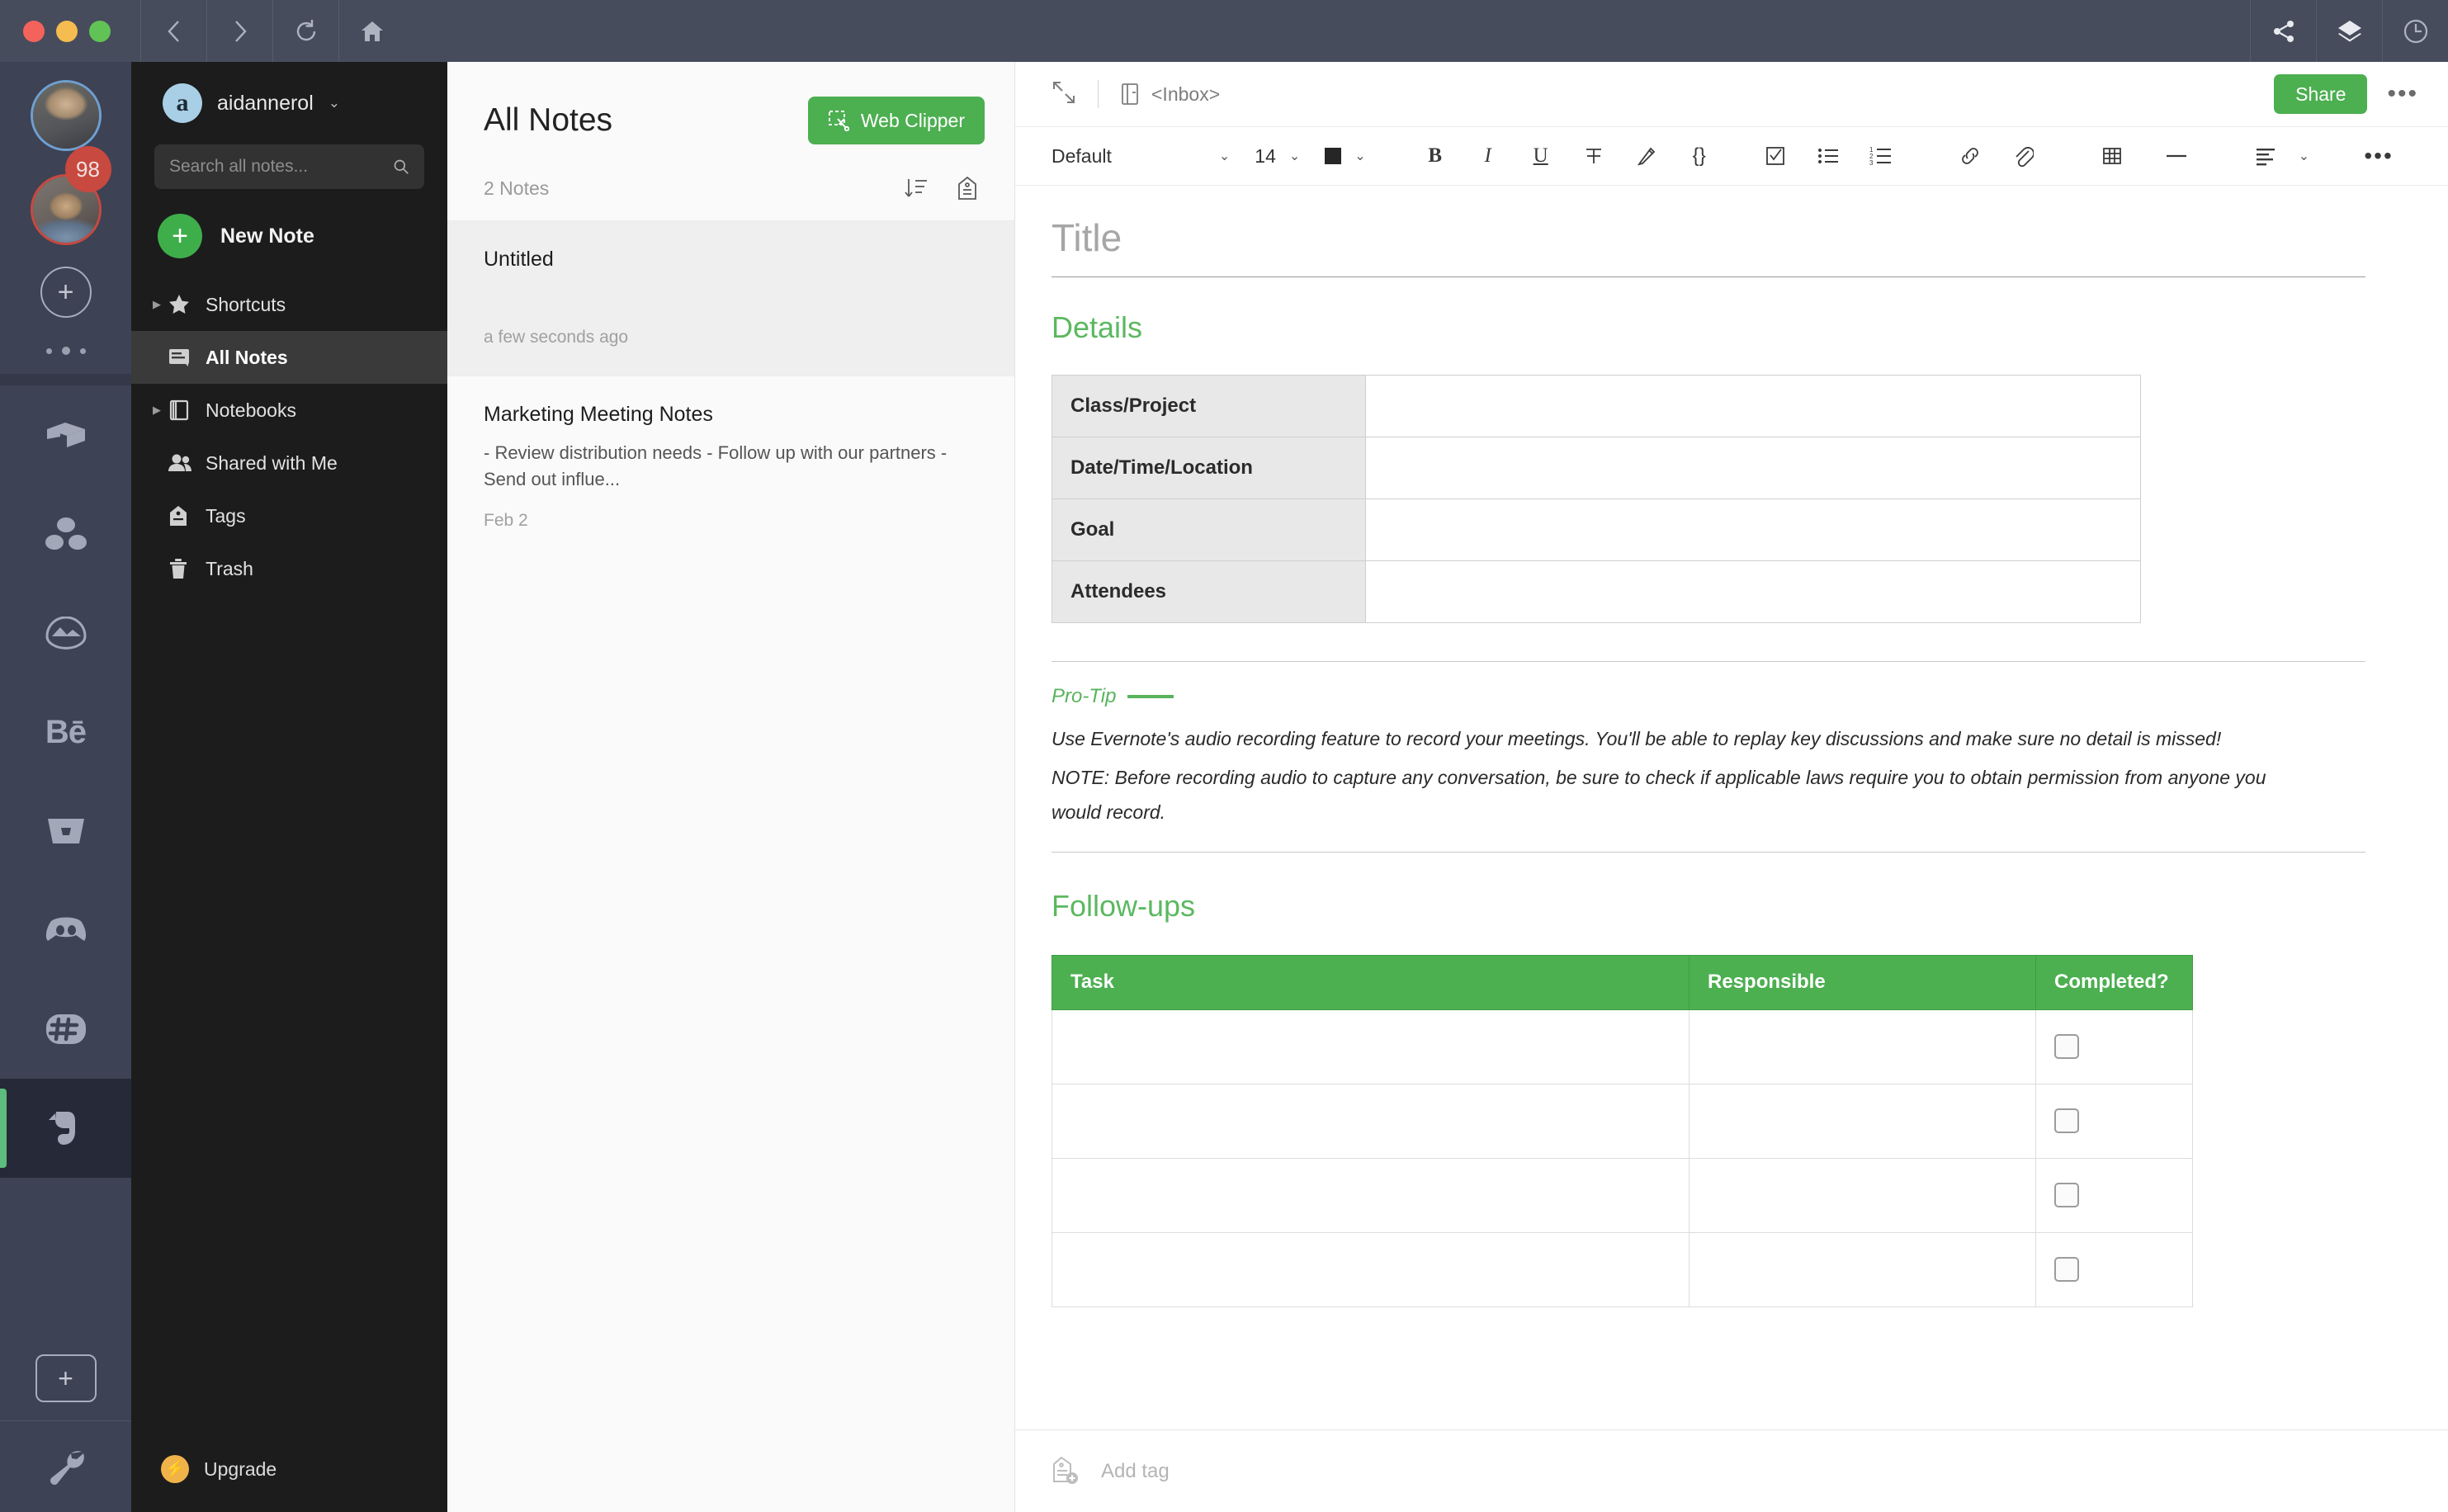  Describe the element at coordinates (730, 298) in the screenshot. I see `list-item: Untitled a few seconds ago` at that location.